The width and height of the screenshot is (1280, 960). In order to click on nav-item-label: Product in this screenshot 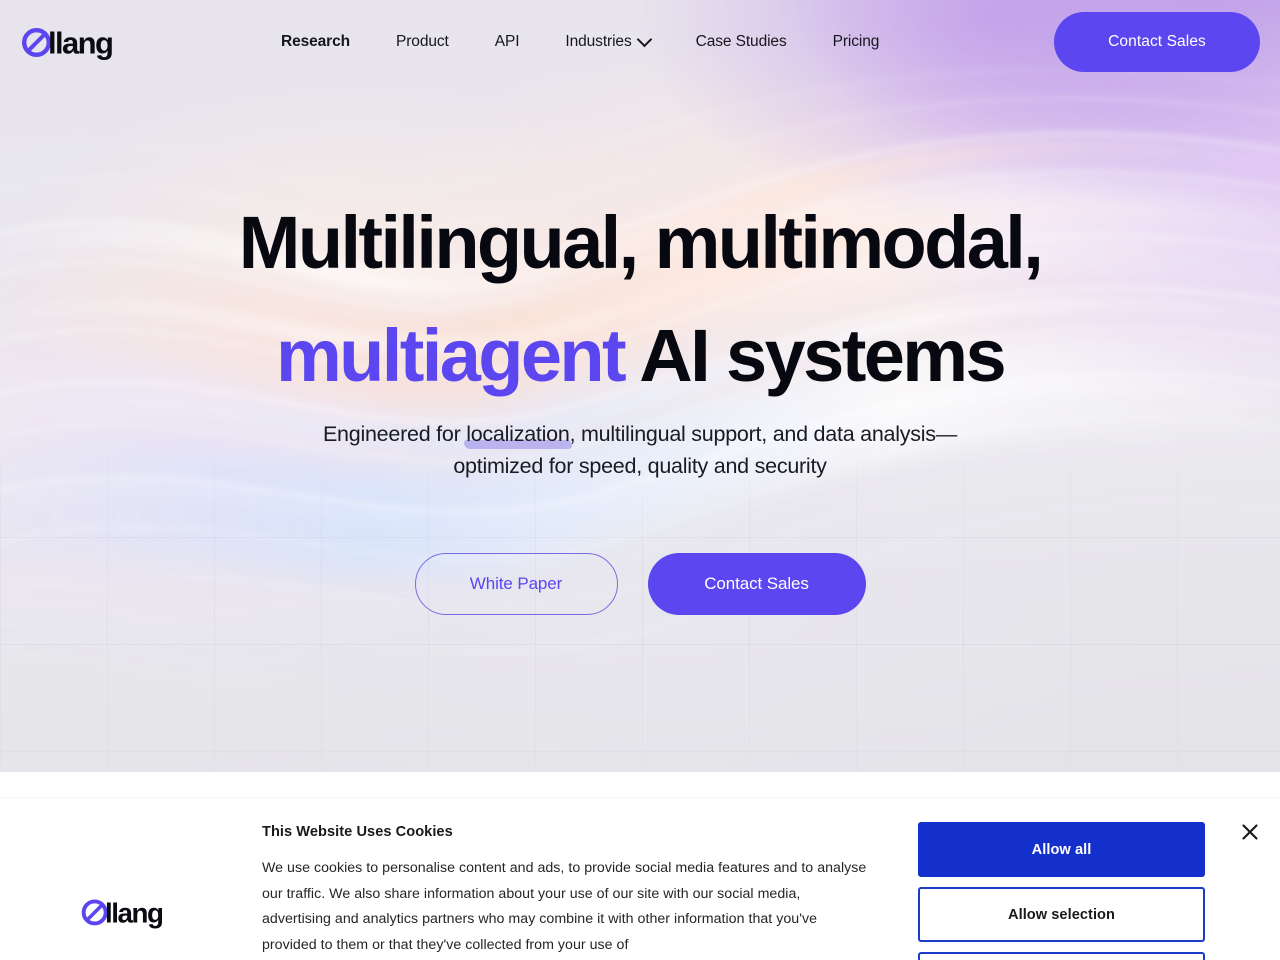, I will do `click(422, 41)`.